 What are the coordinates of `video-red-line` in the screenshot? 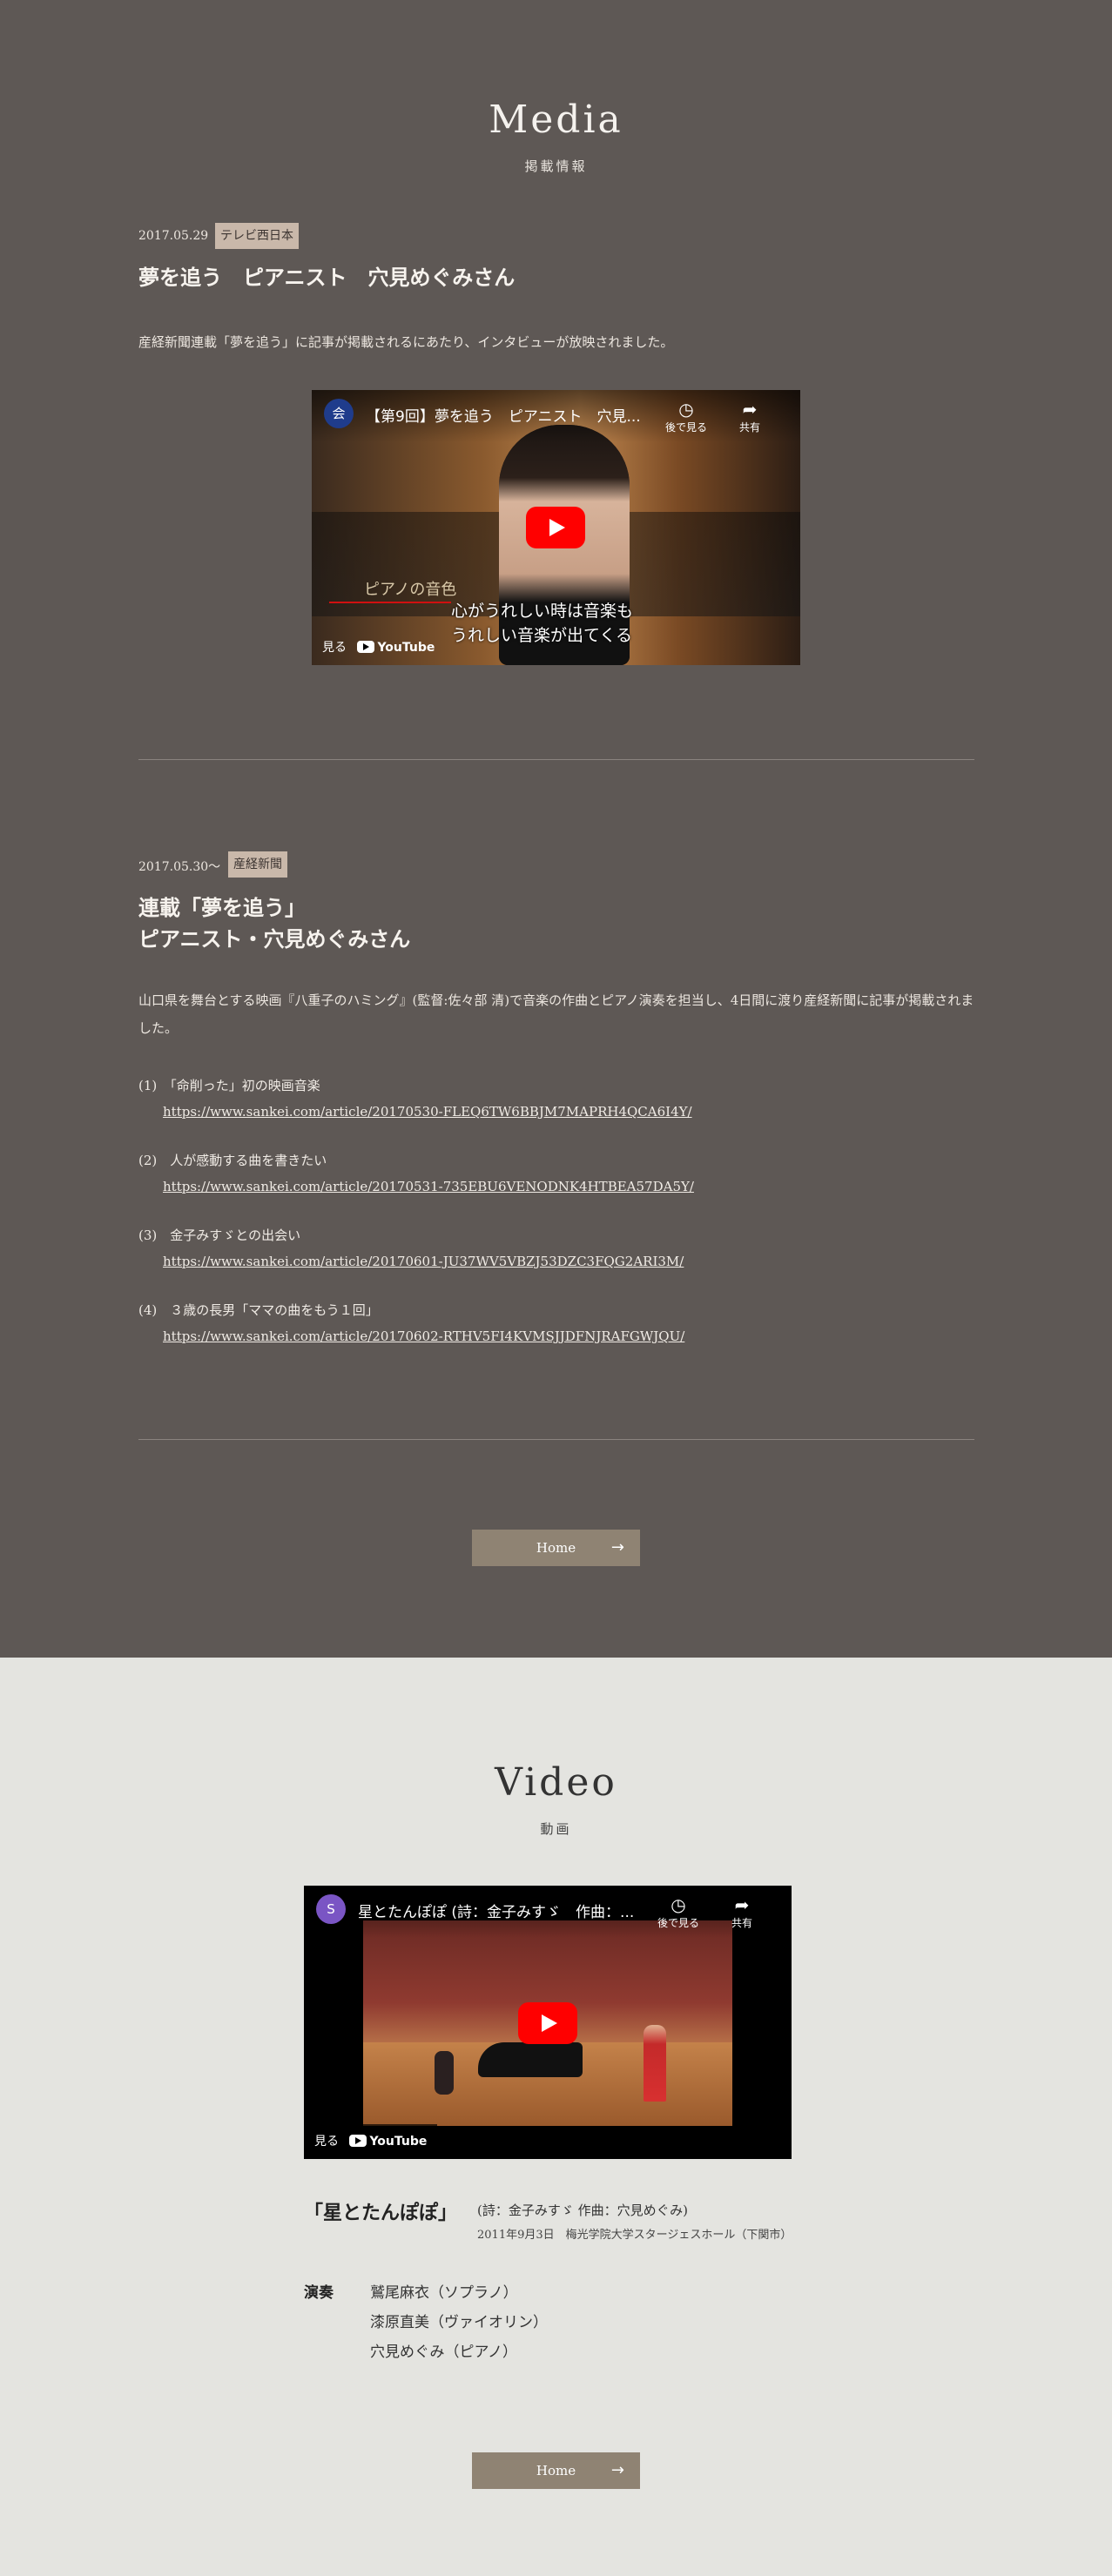 It's located at (390, 602).